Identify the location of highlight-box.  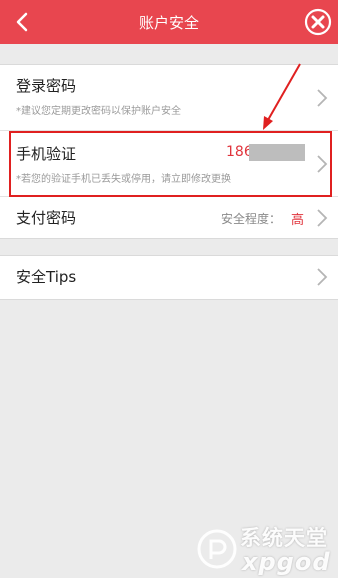
(170, 164).